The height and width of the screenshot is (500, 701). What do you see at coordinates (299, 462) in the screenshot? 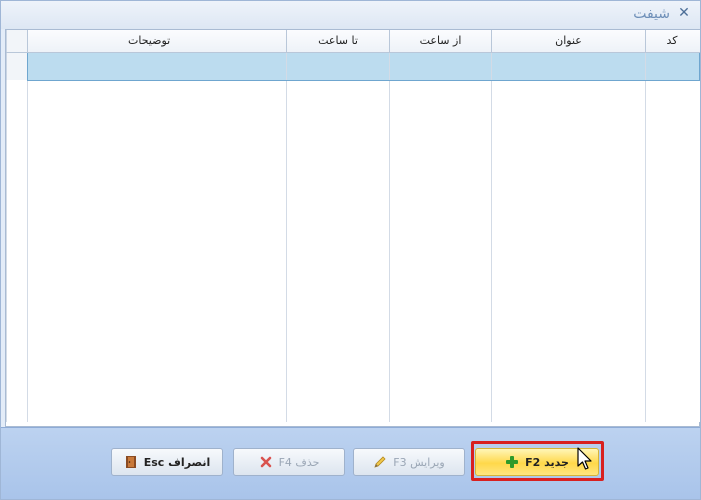
I see `delete-button-label: حذف F4` at bounding box center [299, 462].